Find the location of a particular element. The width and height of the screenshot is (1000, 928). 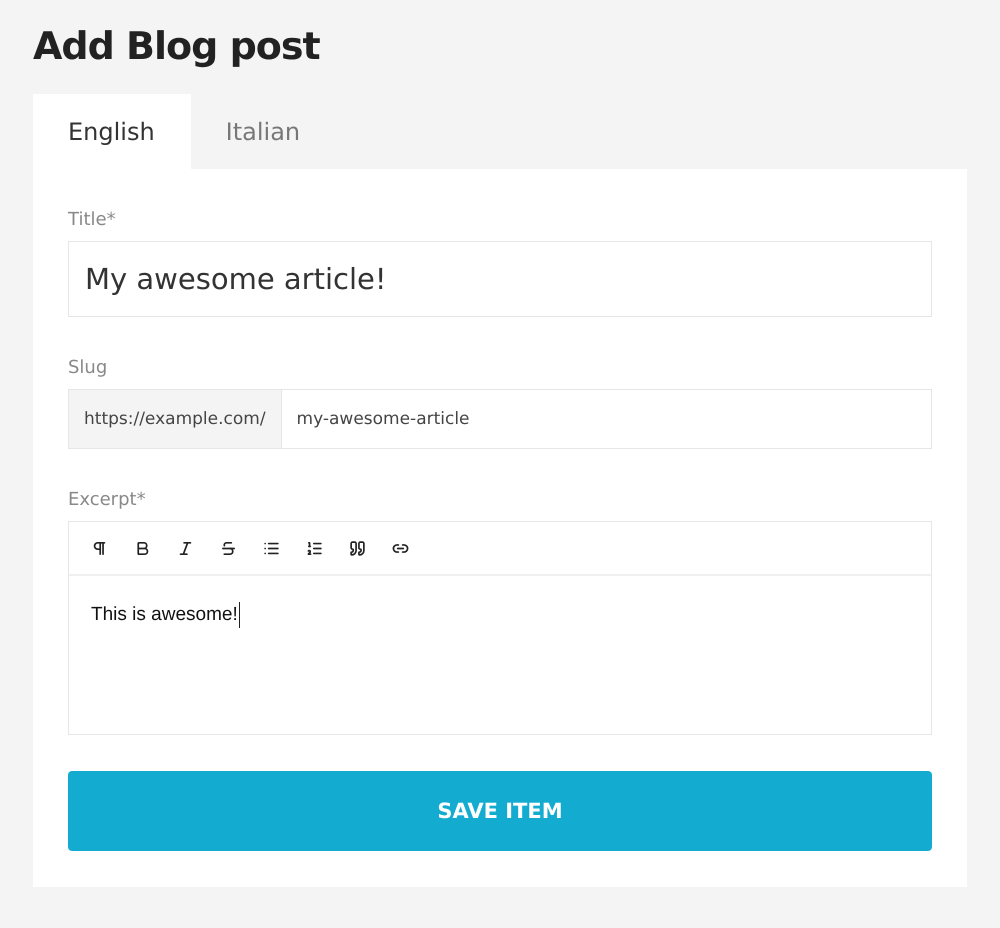

slug-field: https://example.com/ my-awesome-article is located at coordinates (500, 419).